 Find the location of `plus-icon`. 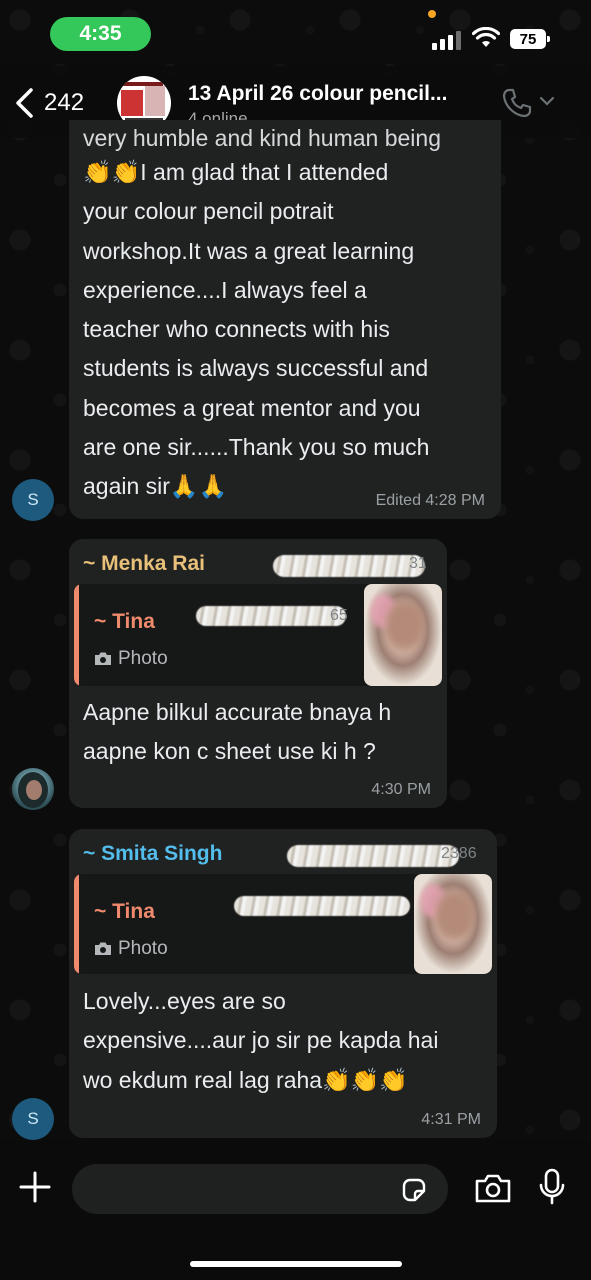

plus-icon is located at coordinates (35, 1187).